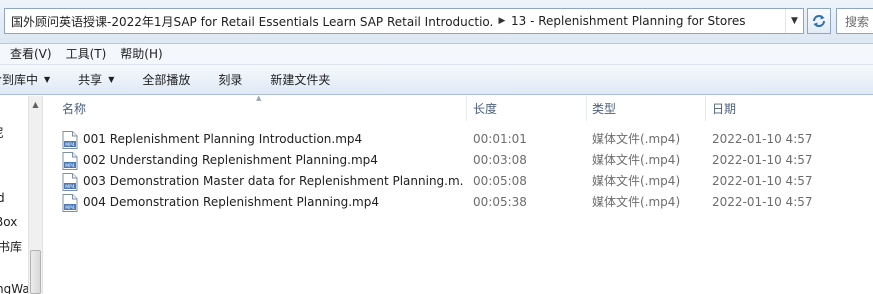 The image size is (873, 294). What do you see at coordinates (11, 246) in the screenshot?
I see `nav-item: 书库` at bounding box center [11, 246].